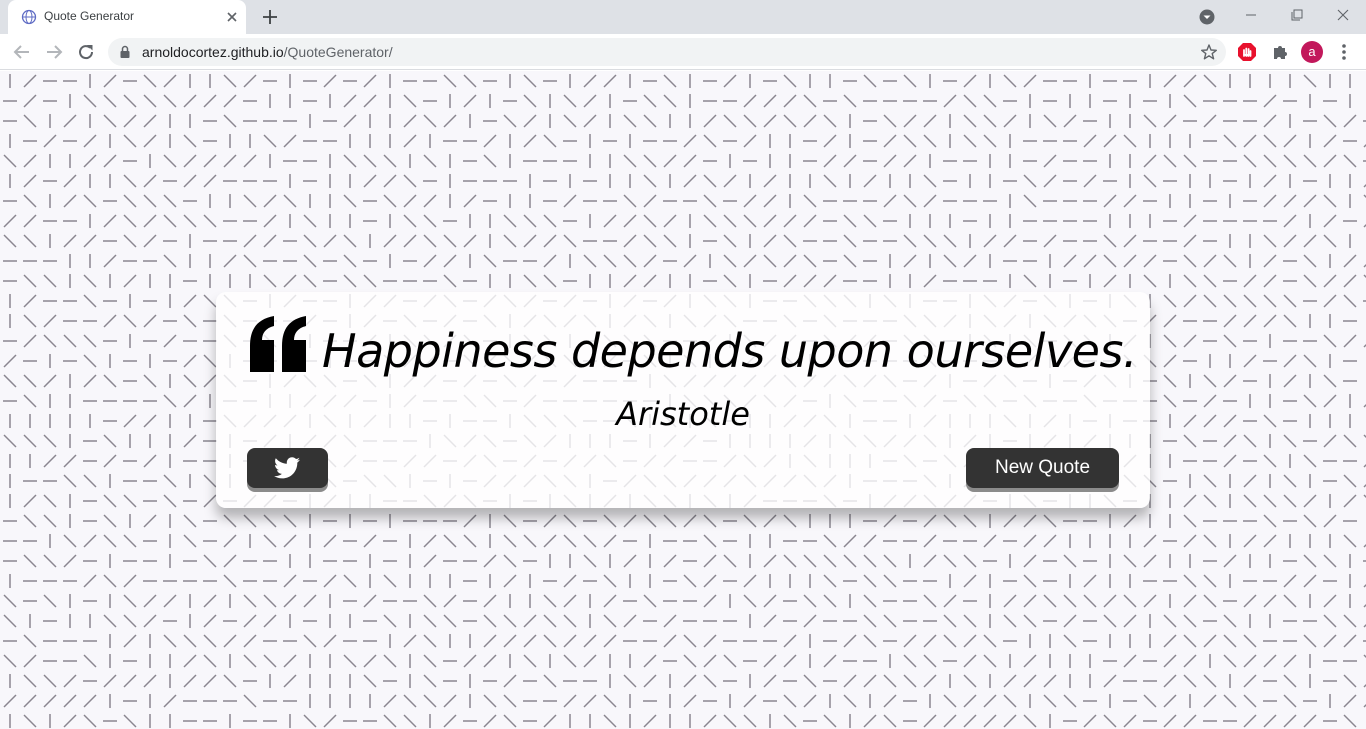 The image size is (1366, 729). I want to click on more-icon, so click(1344, 52).